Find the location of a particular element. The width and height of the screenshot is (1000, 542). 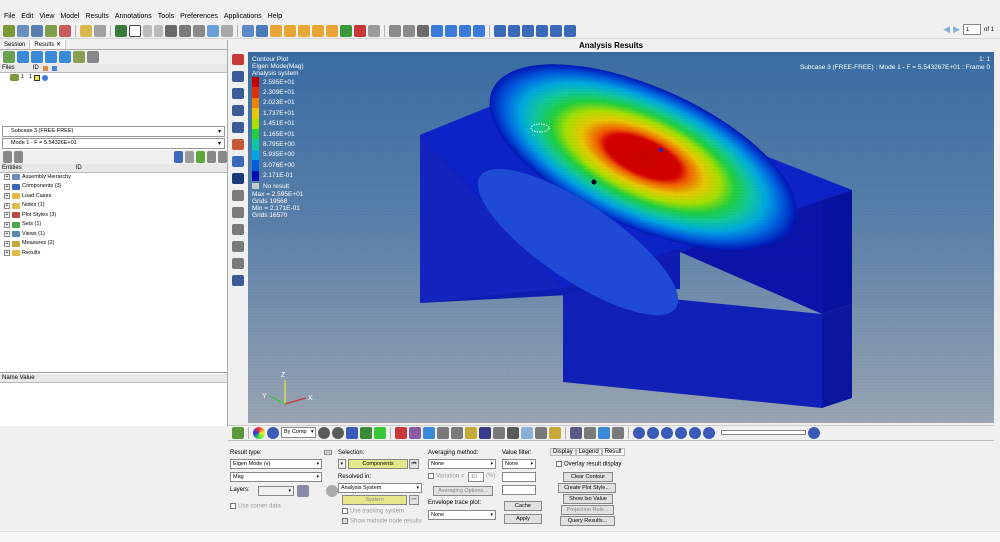

play-icon is located at coordinates (680, 432).